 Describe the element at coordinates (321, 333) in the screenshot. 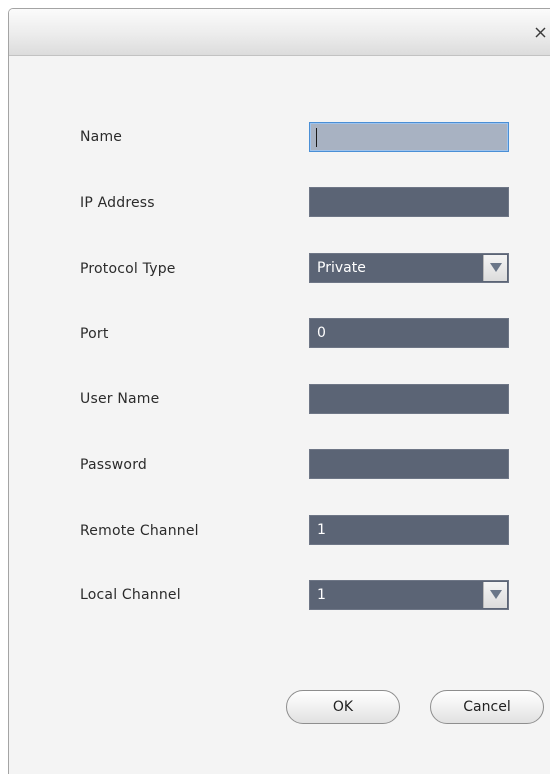

I see `port-value: 0` at that location.